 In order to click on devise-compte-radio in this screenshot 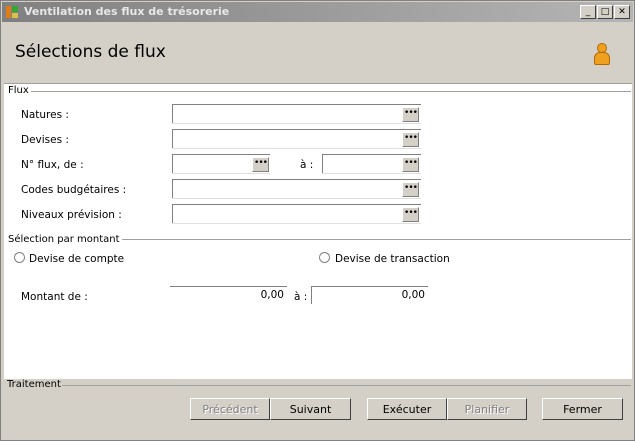, I will do `click(19, 257)`.